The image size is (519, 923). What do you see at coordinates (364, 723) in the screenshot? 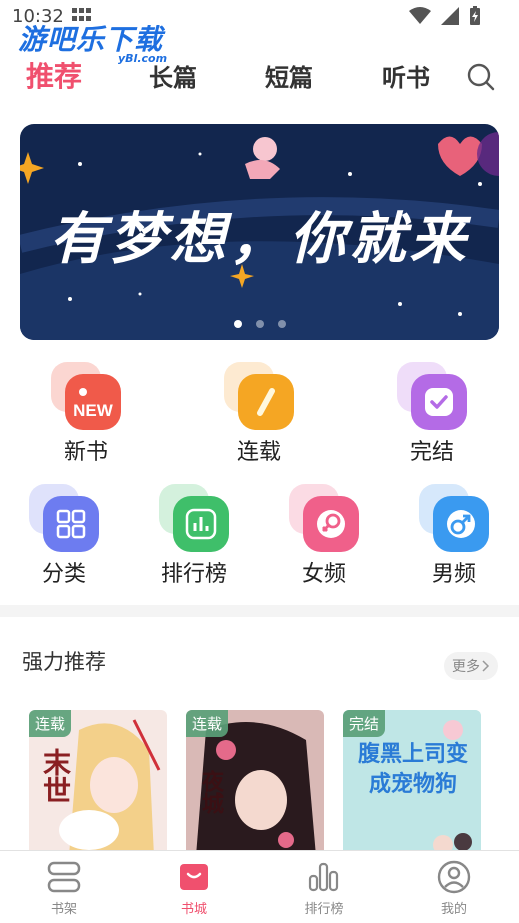
I see `book-status-badge: 完结` at bounding box center [364, 723].